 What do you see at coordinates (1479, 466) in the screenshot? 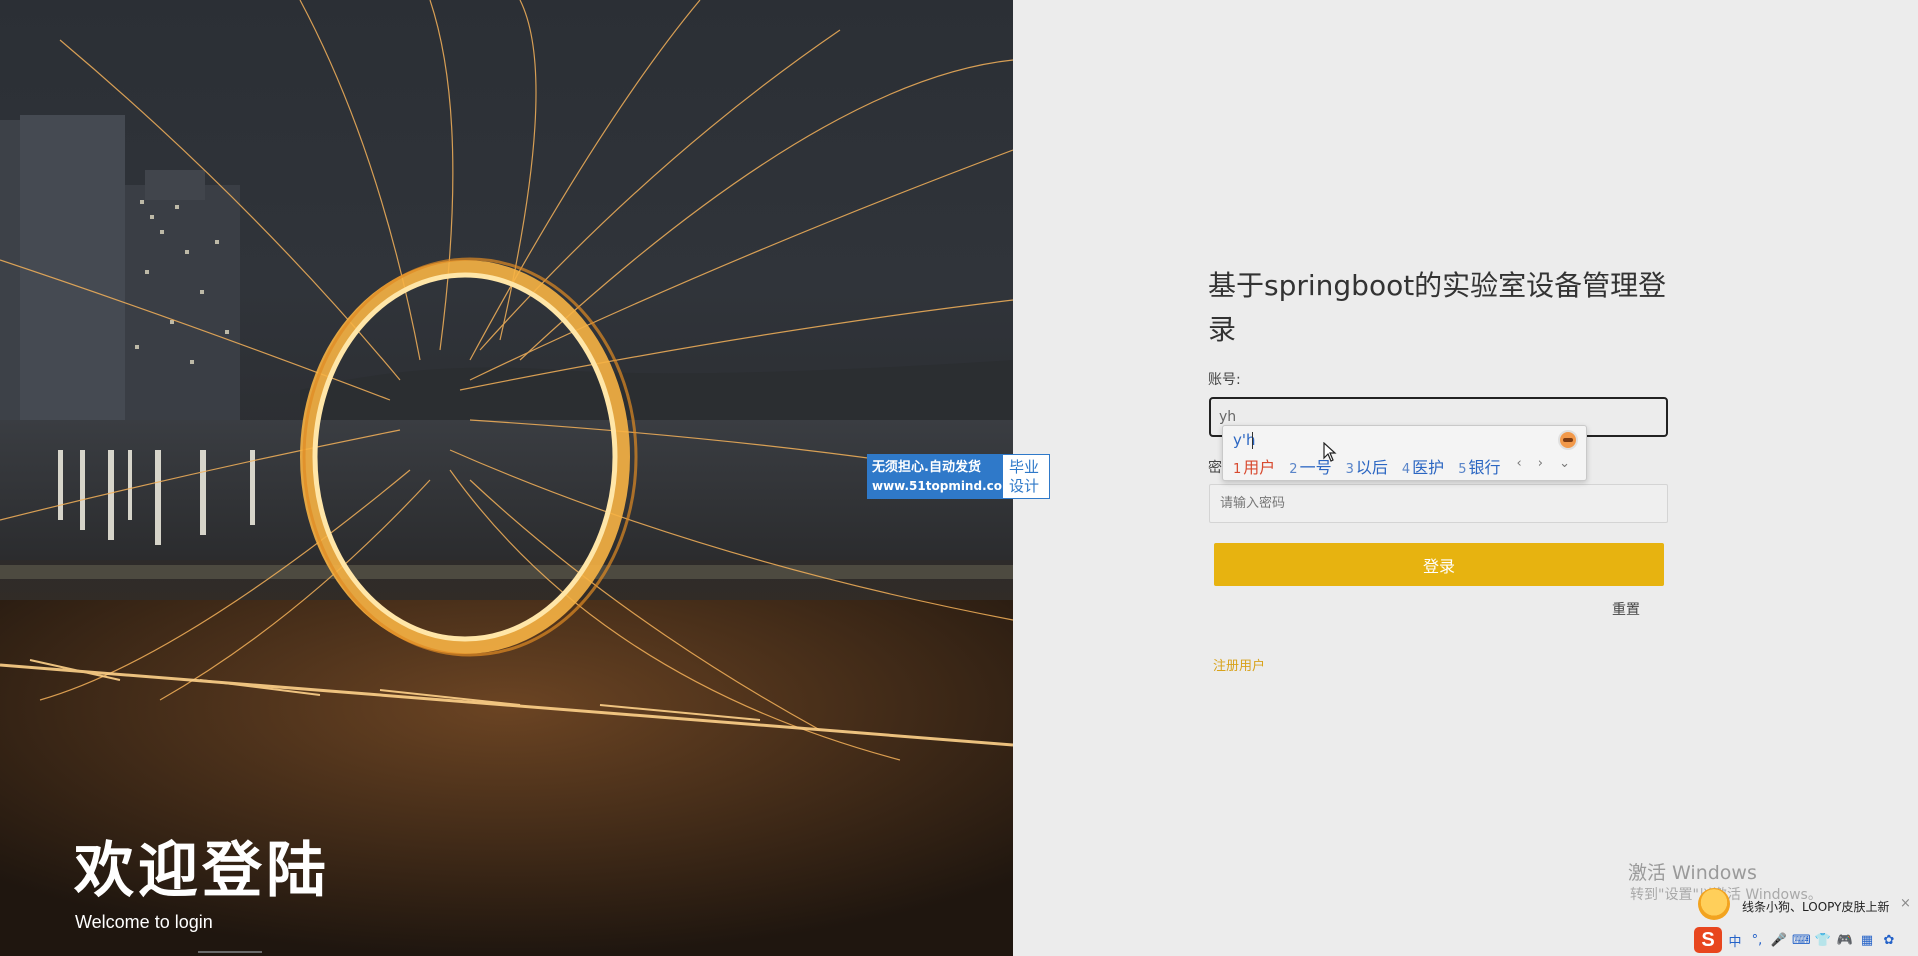
I see `ime-candidate: 5 银行` at bounding box center [1479, 466].